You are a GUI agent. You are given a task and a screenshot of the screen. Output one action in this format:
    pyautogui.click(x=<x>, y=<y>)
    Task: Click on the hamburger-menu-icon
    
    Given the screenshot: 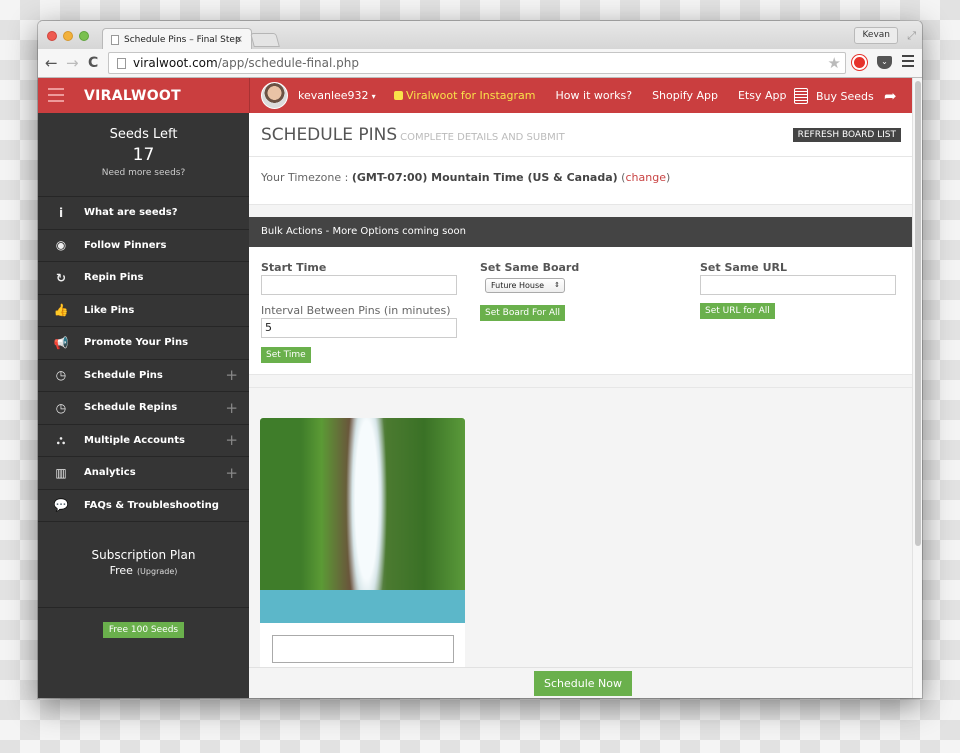 What is the action you would take?
    pyautogui.click(x=56, y=95)
    